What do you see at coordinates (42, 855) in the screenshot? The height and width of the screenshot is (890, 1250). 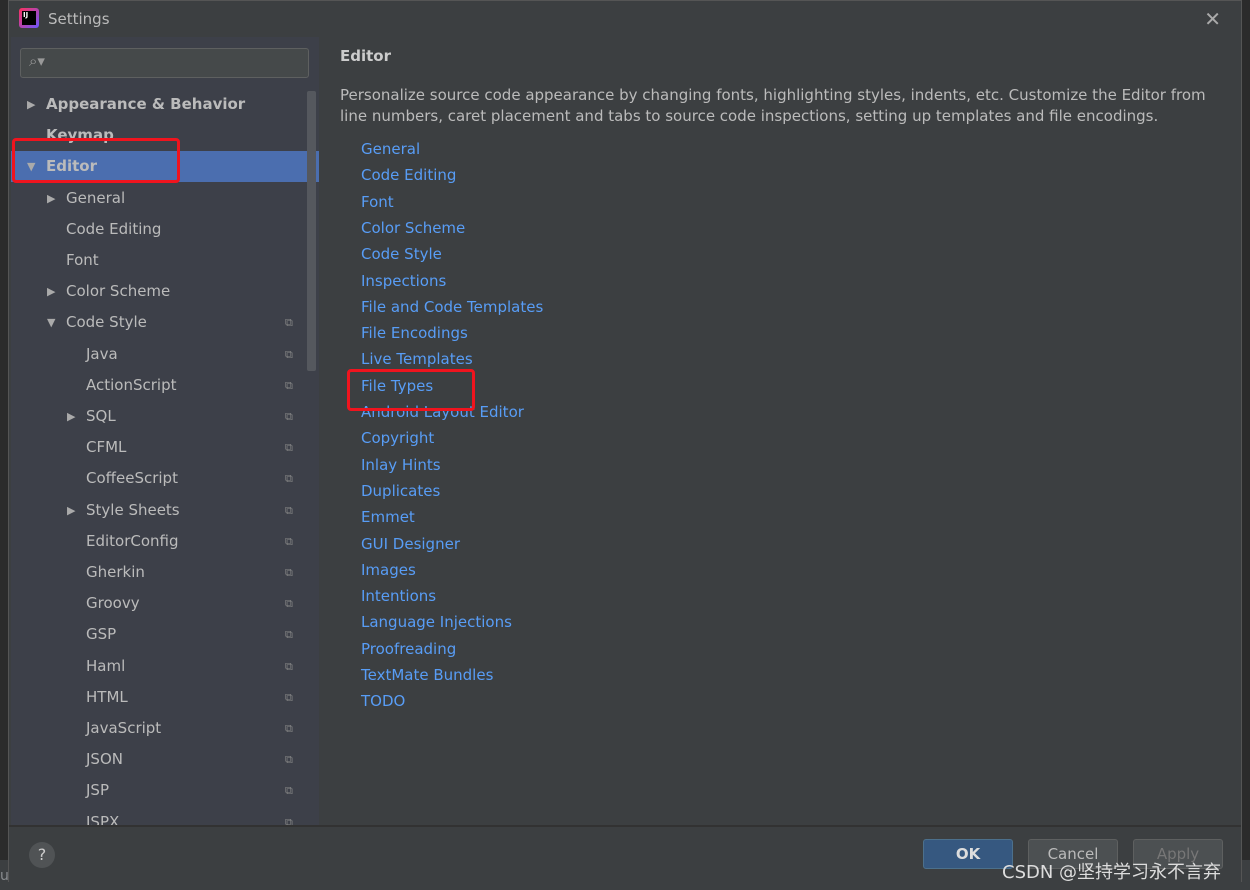 I see `help-button: ?` at bounding box center [42, 855].